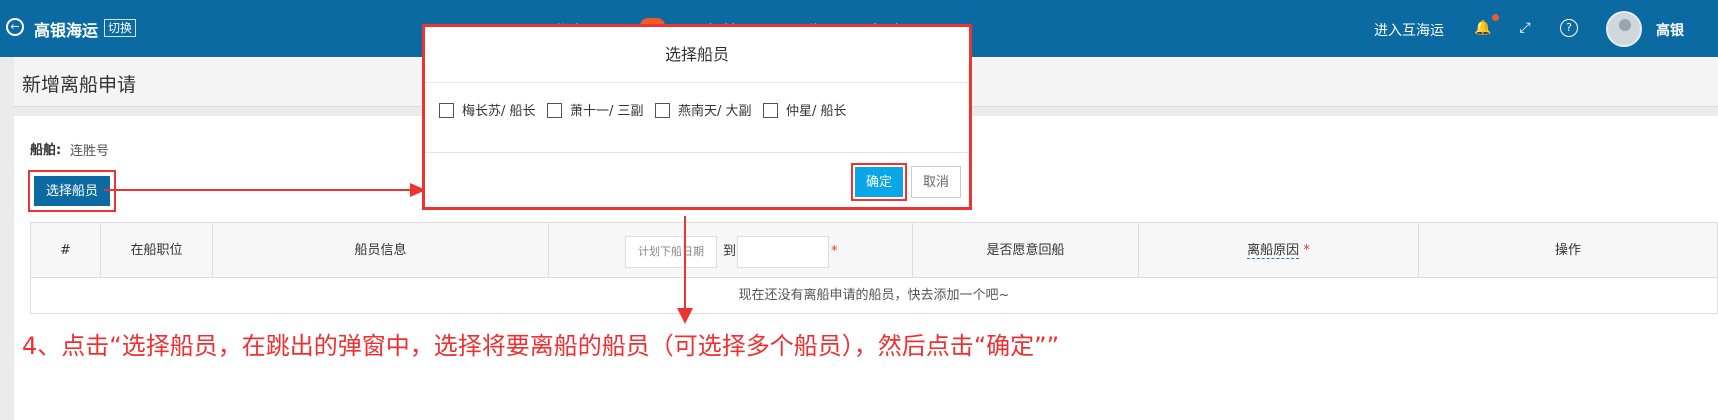 The height and width of the screenshot is (420, 1718). What do you see at coordinates (685, 316) in the screenshot?
I see `annotation-arrow-head` at bounding box center [685, 316].